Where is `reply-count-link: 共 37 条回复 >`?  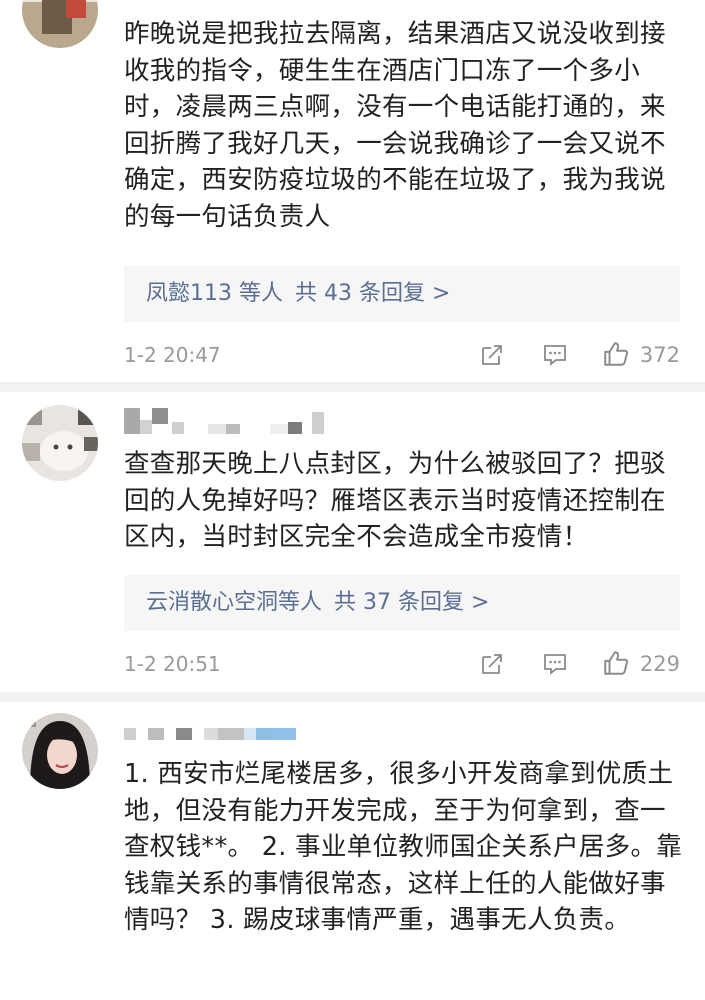 reply-count-link: 共 37 条回复 > is located at coordinates (411, 602).